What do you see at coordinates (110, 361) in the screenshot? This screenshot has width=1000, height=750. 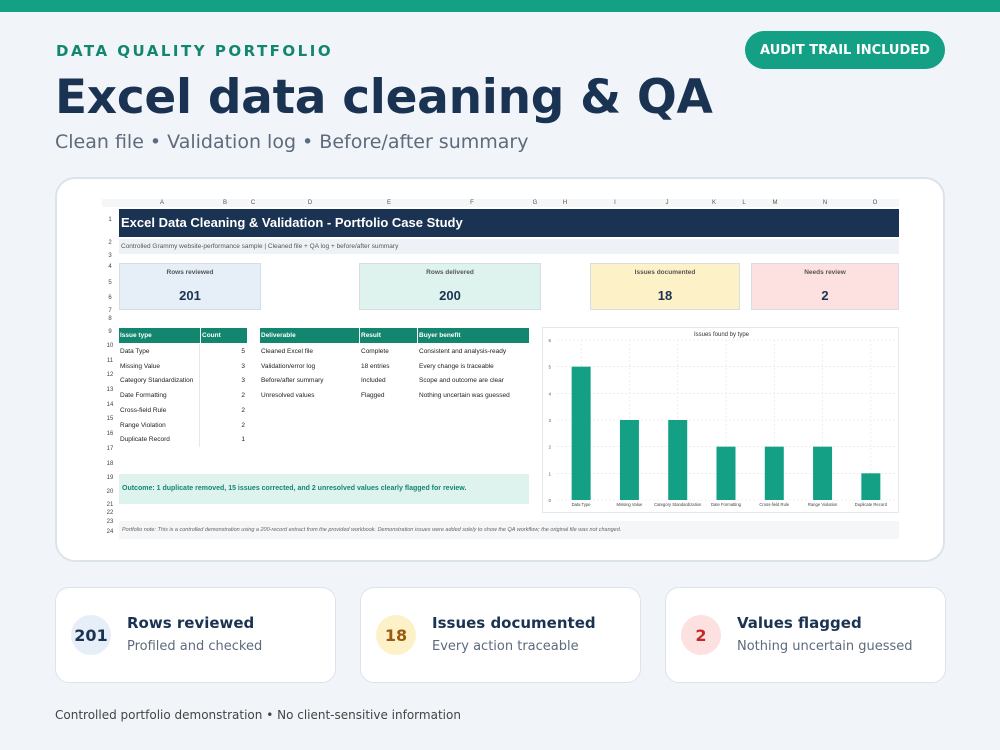 I see `row-number: 11` at bounding box center [110, 361].